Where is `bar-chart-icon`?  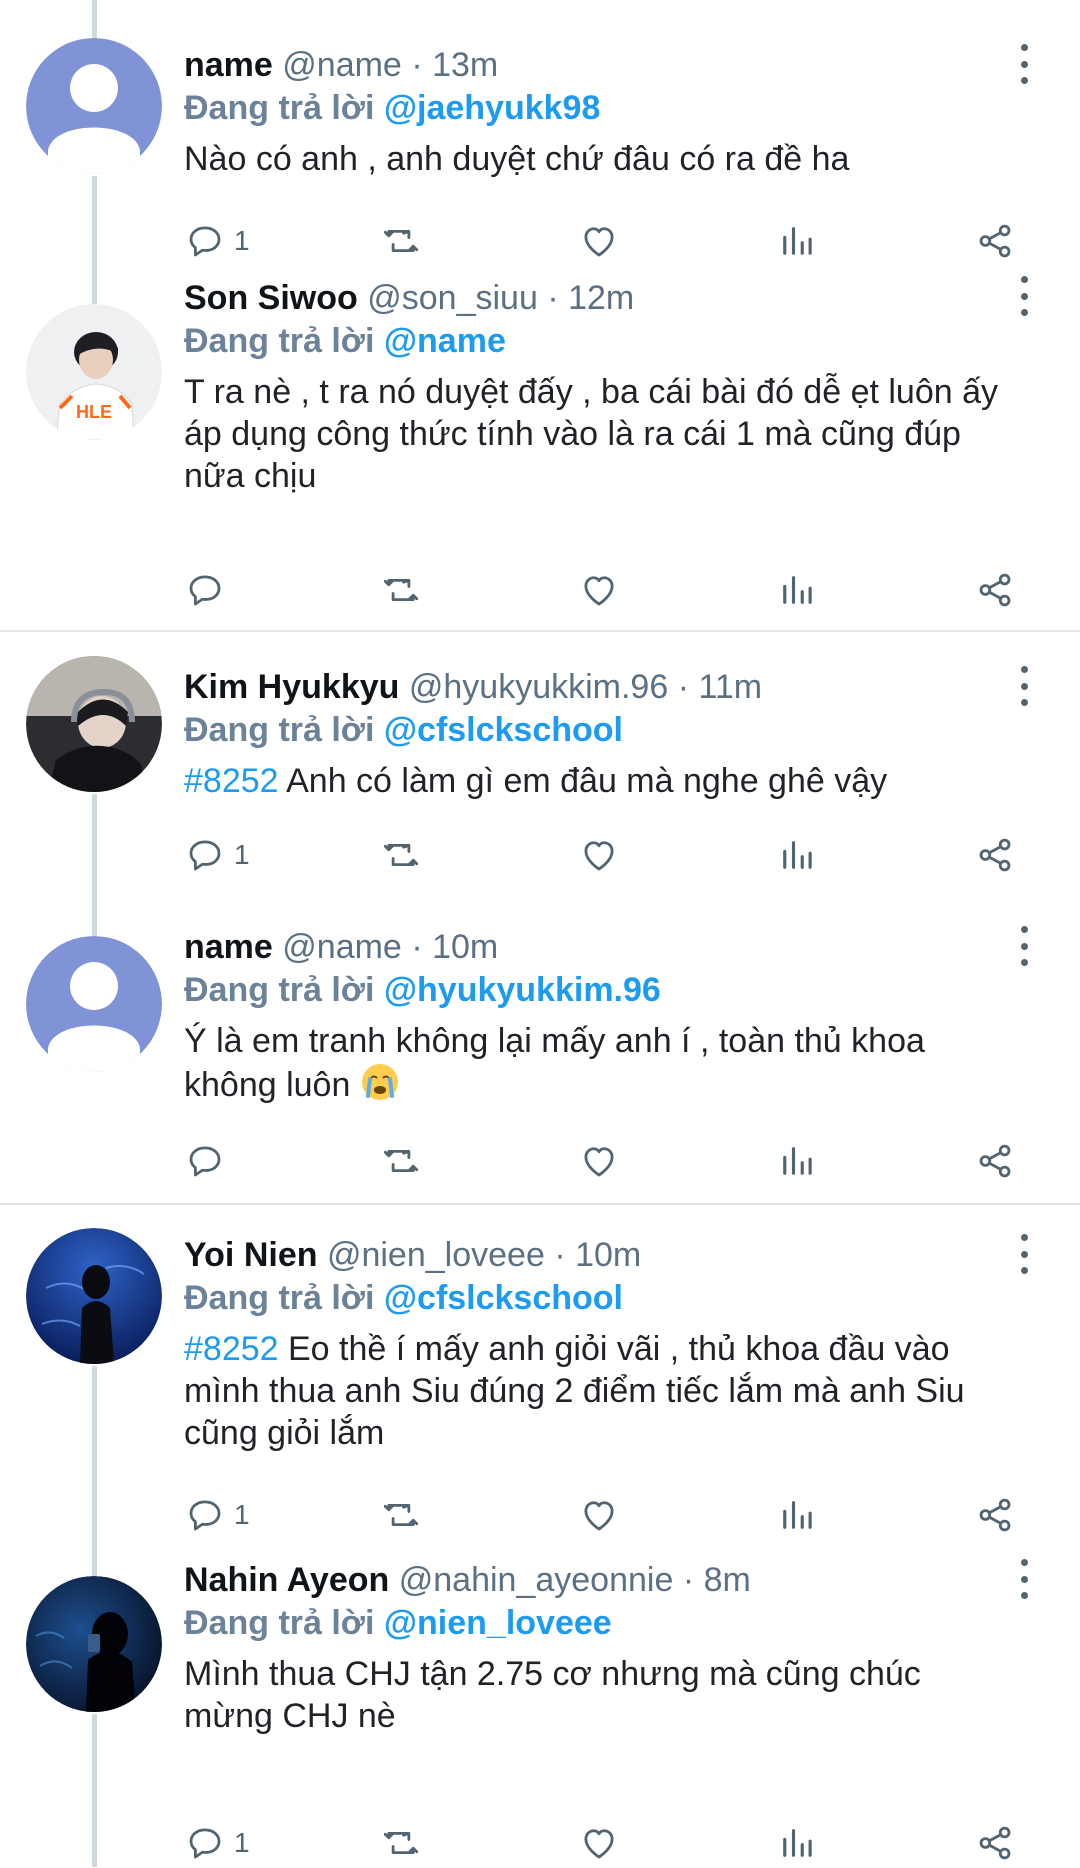
bar-chart-icon is located at coordinates (797, 1515).